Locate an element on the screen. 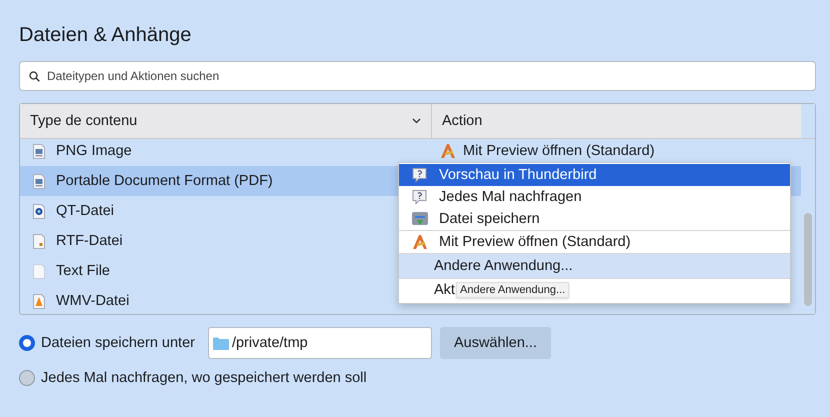 The image size is (830, 417). action-text: Mit Preview öffnen (Standard) is located at coordinates (559, 151).